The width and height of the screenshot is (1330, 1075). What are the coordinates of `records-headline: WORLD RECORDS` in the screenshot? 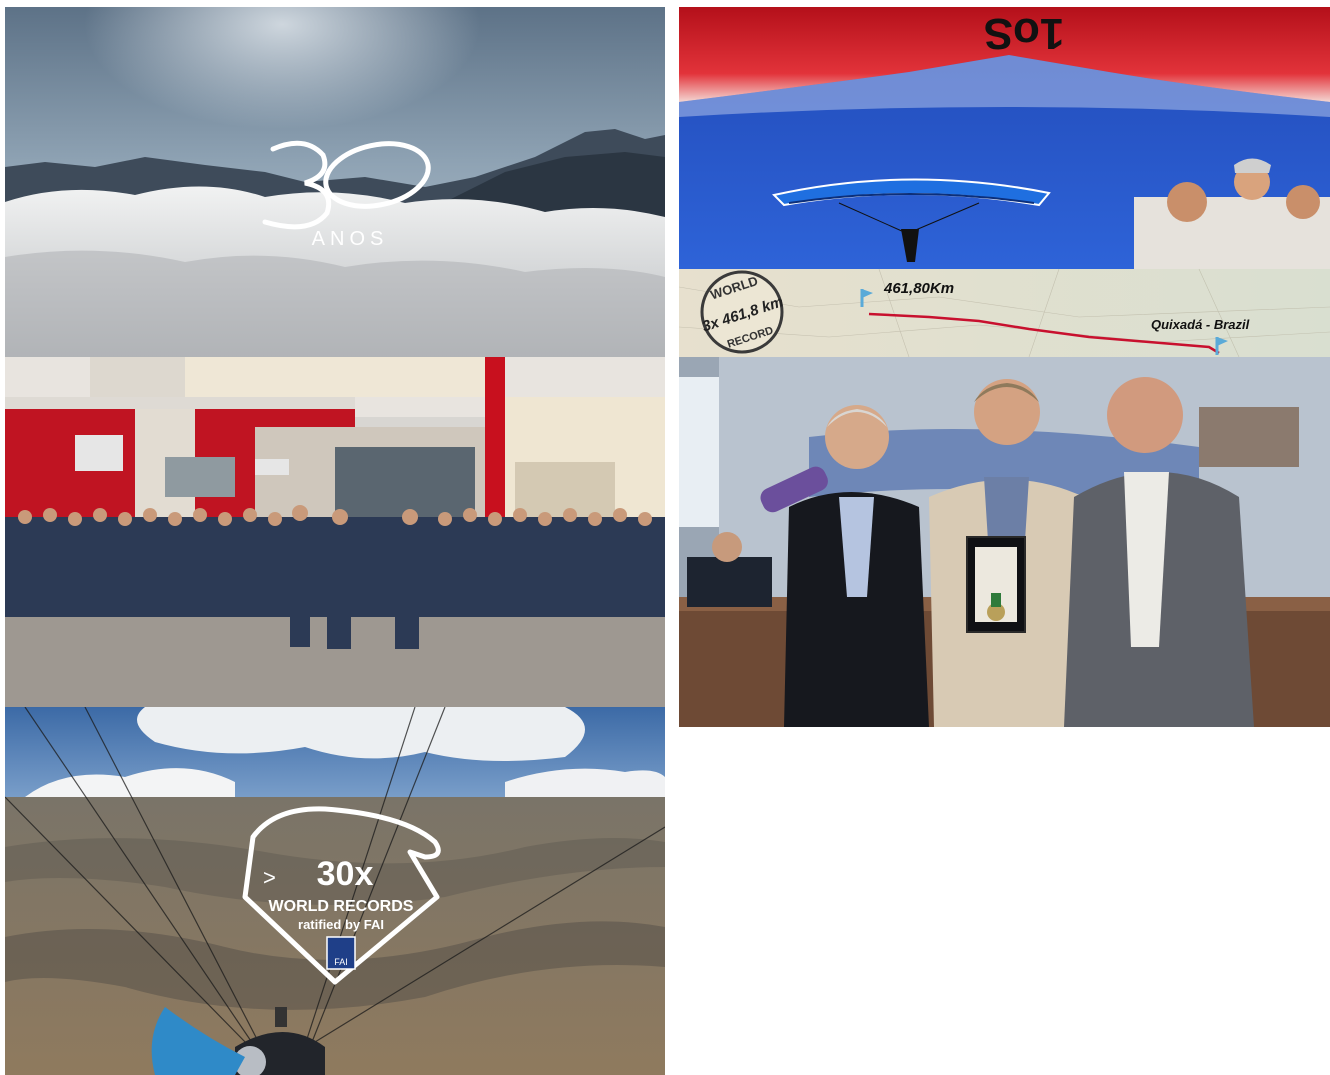 It's located at (341, 906).